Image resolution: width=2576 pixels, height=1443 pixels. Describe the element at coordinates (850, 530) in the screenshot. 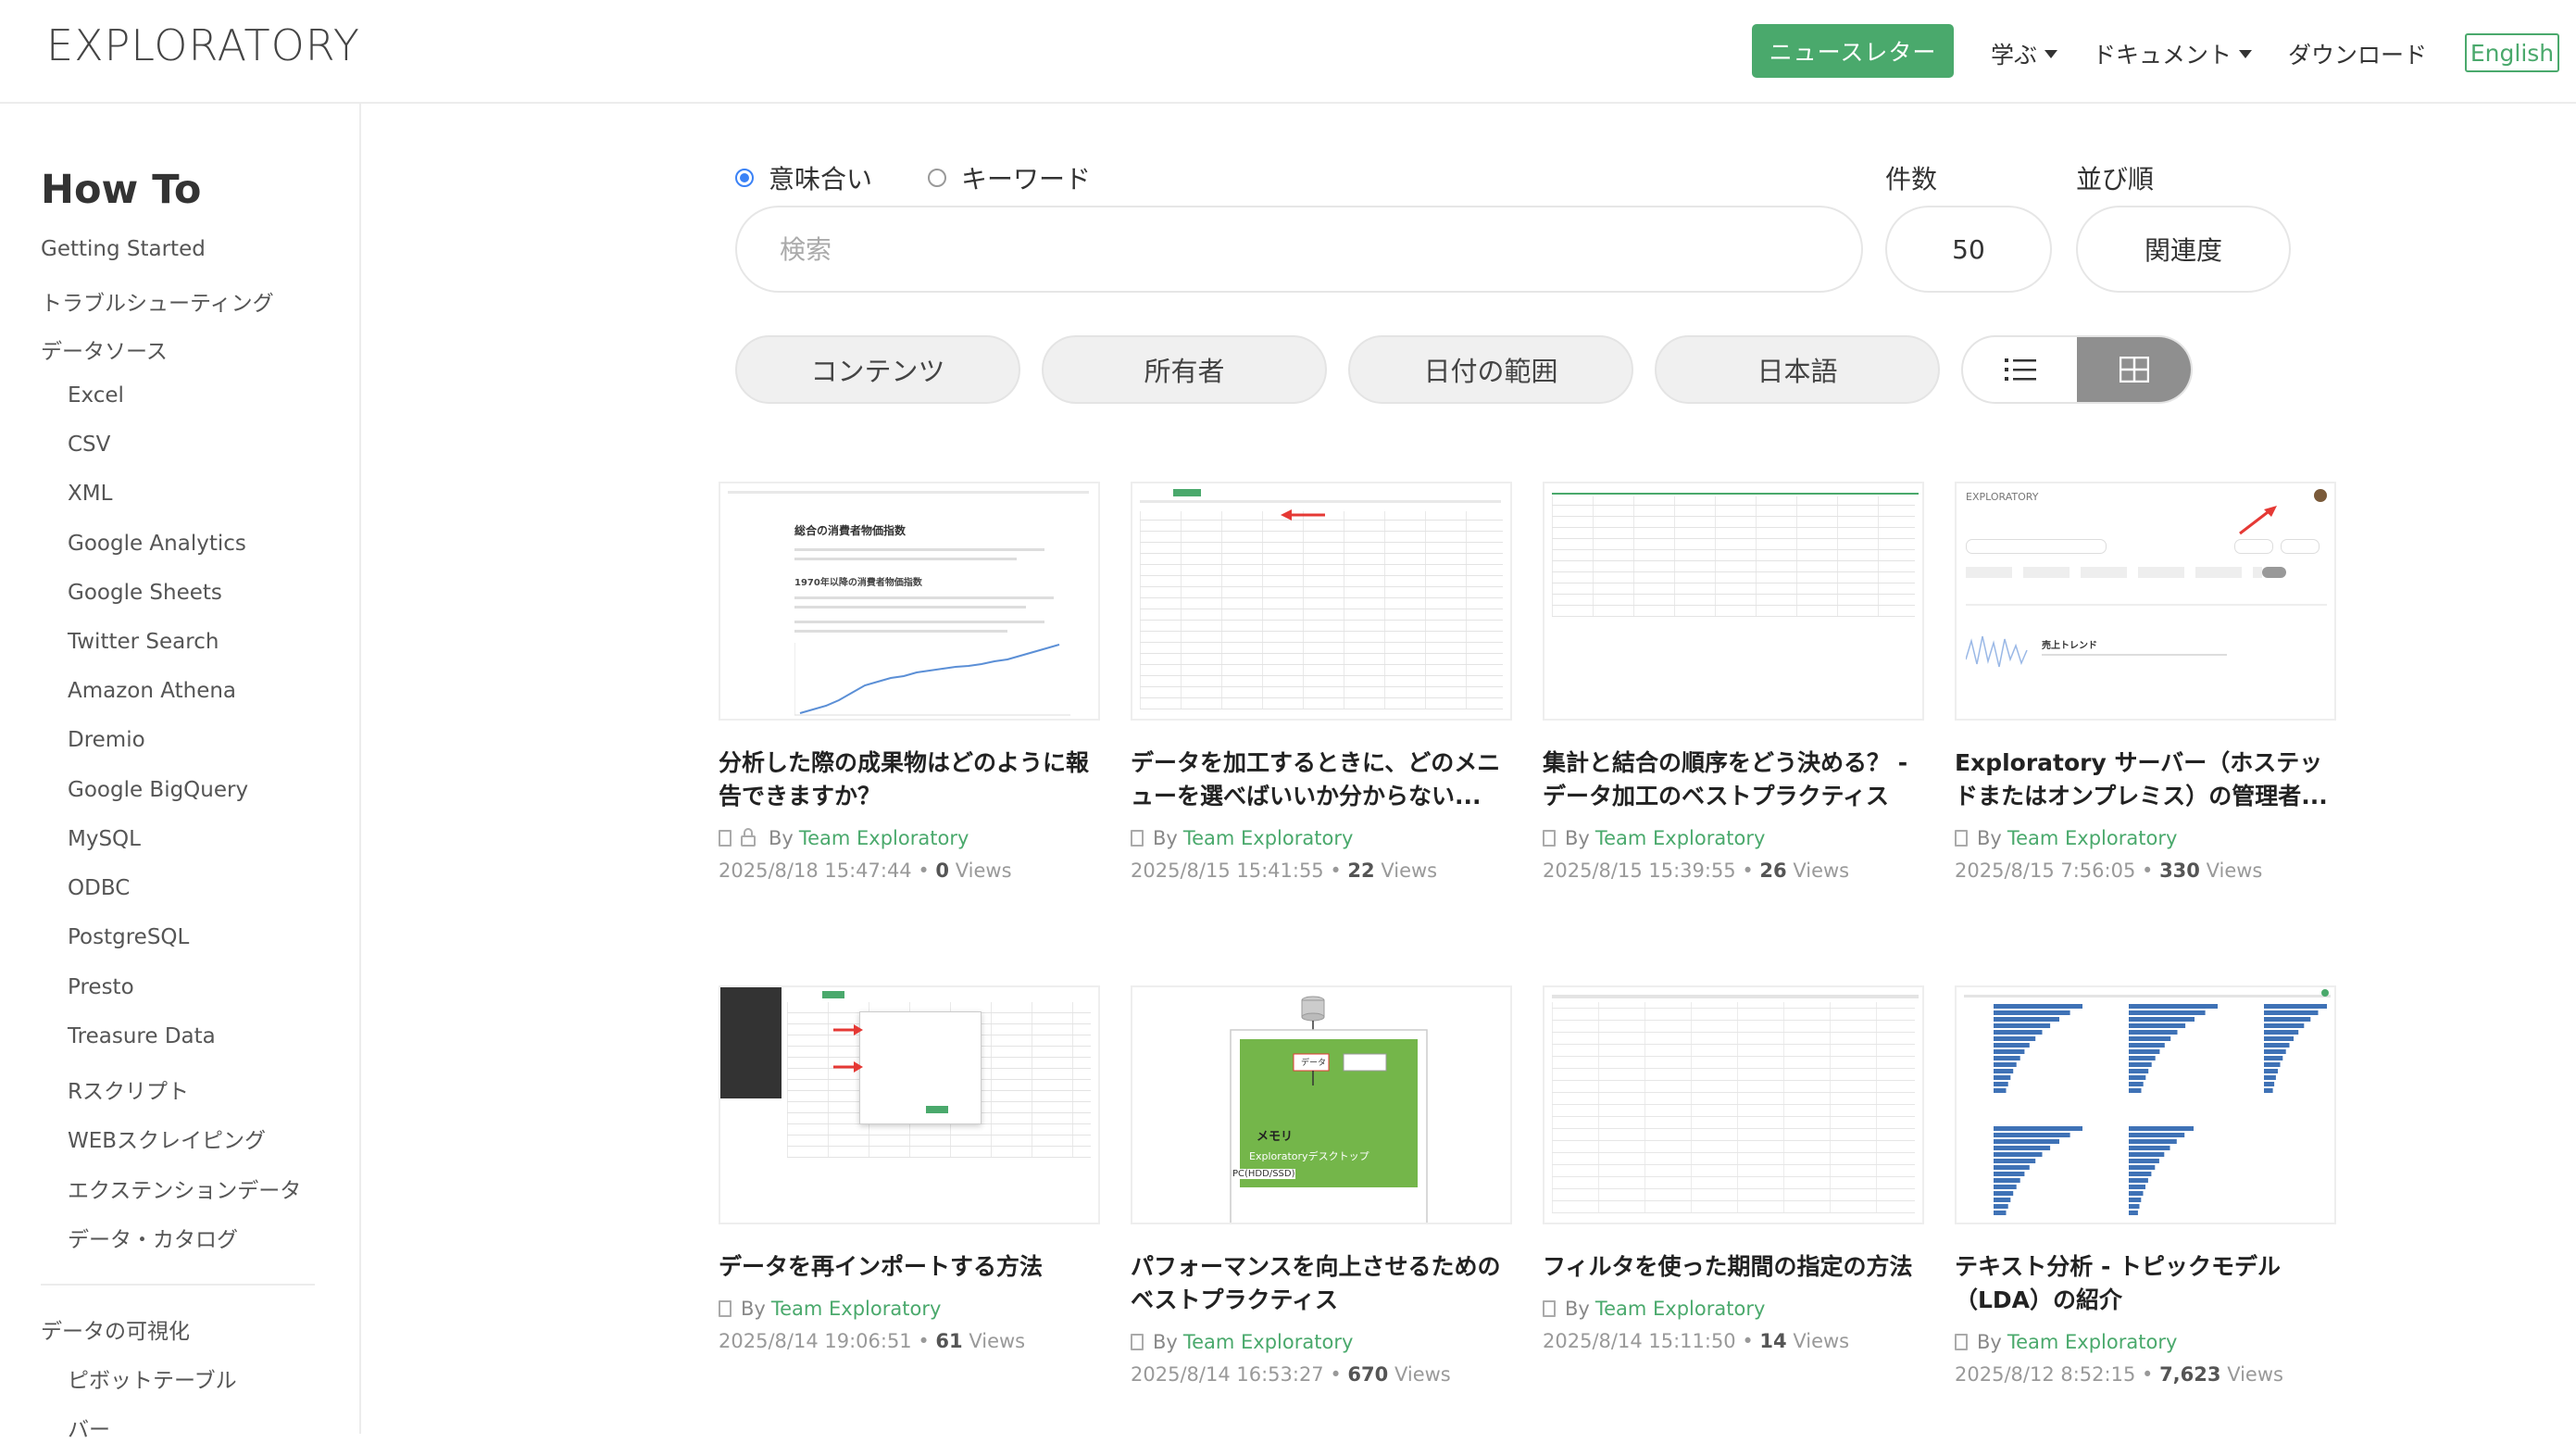

I see `thumb-chart-title: 総合の消費者物価指数` at that location.